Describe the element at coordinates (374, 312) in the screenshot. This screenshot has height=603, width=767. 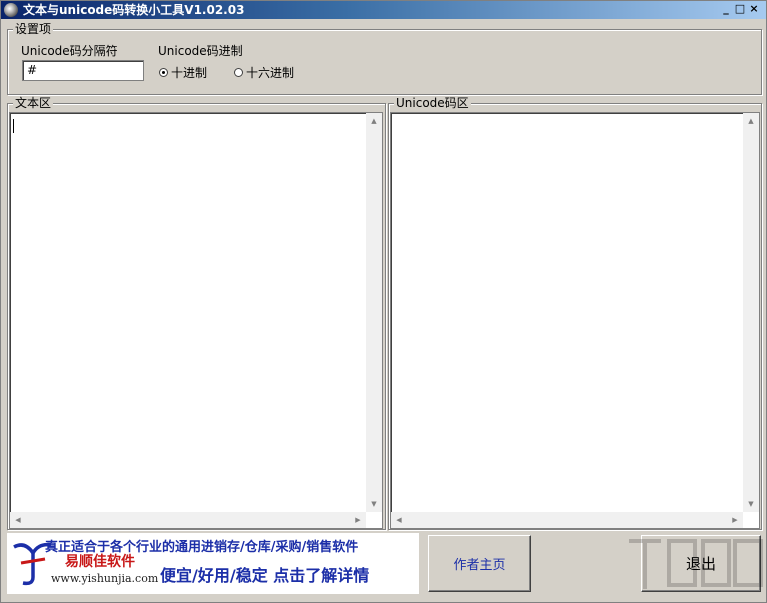
I see `text-vertical-scrollbar: ▲ ▼` at that location.